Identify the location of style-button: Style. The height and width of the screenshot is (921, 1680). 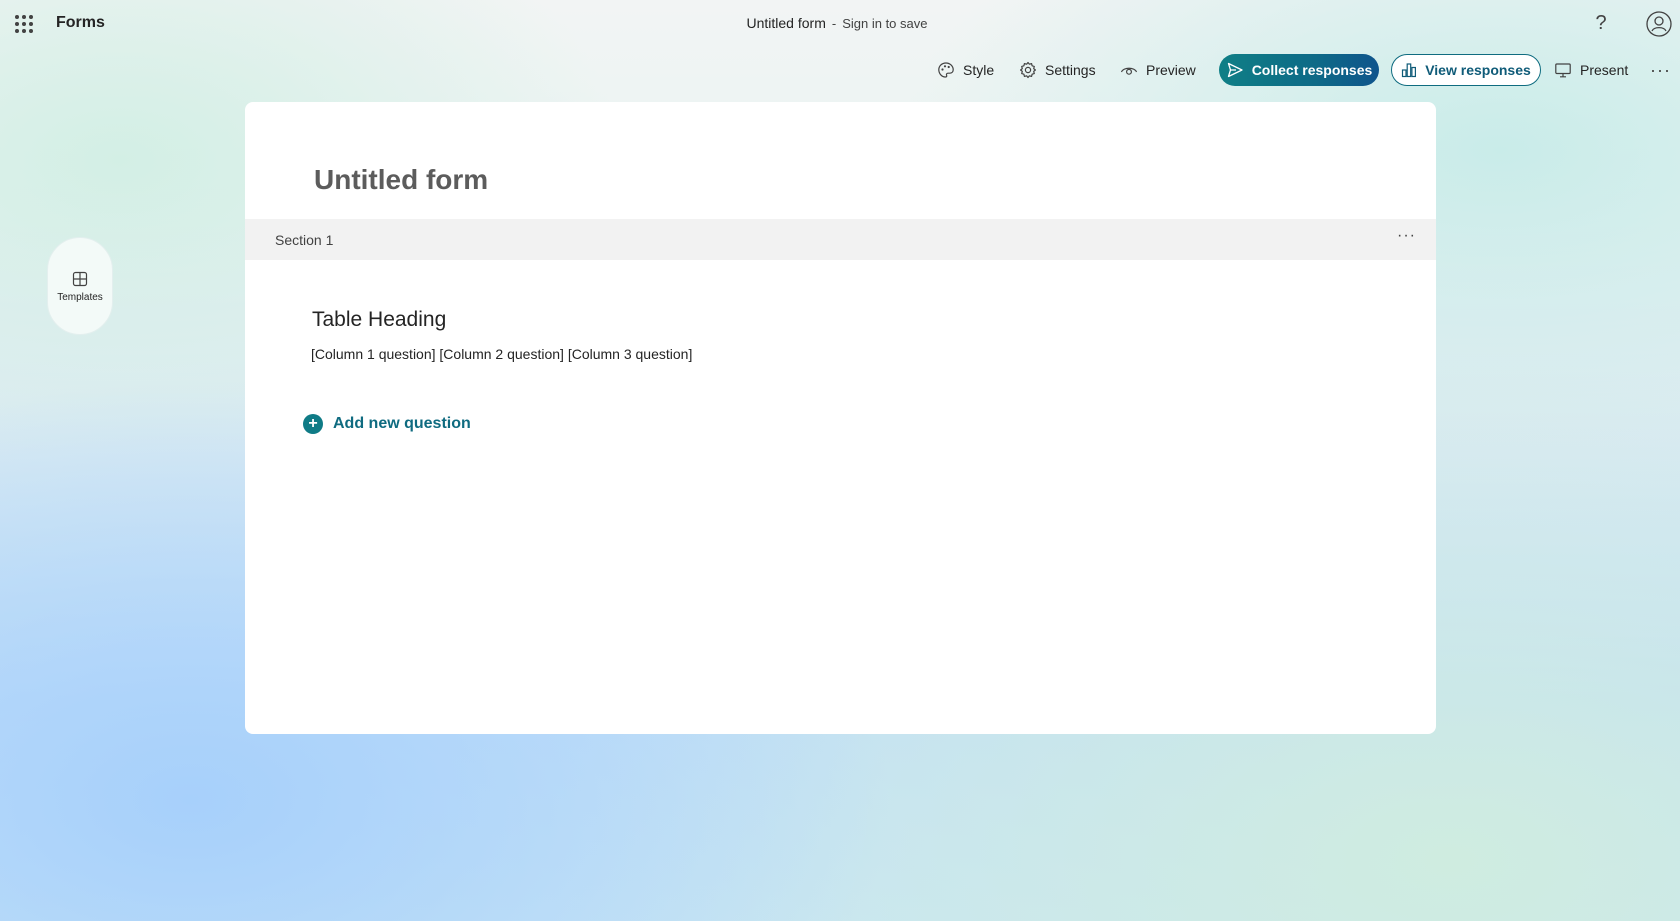
(965, 70).